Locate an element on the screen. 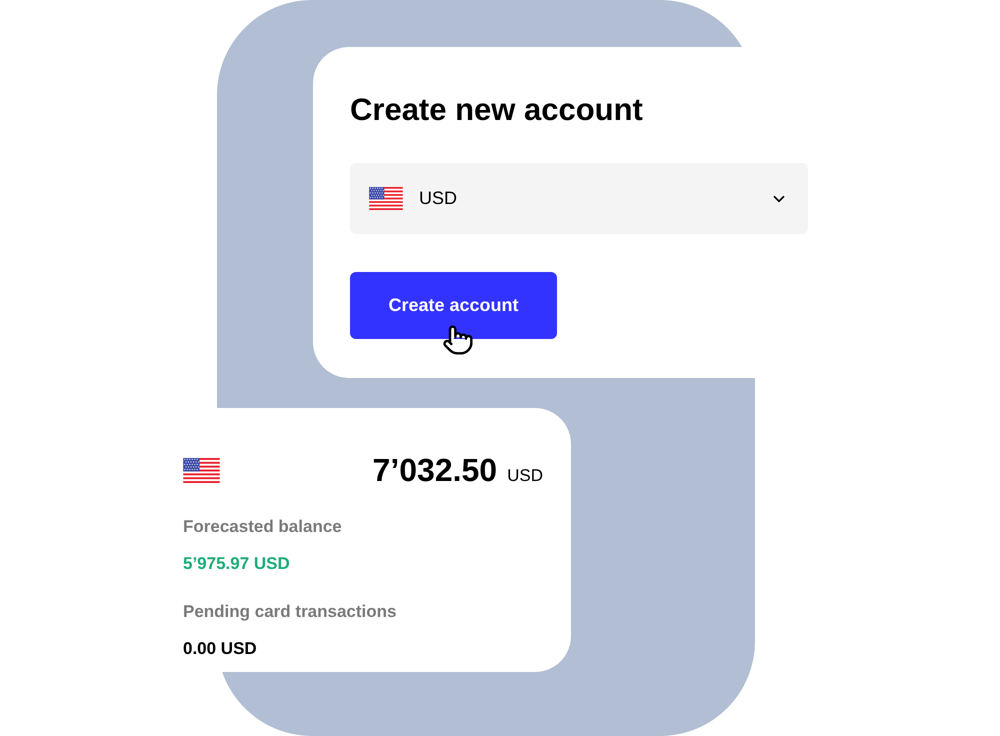 This screenshot has width=1000, height=736. pending-value: 0.00 USD is located at coordinates (220, 649).